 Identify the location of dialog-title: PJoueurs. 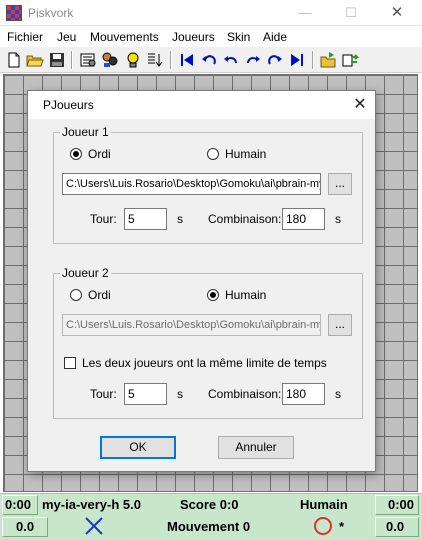
(68, 105).